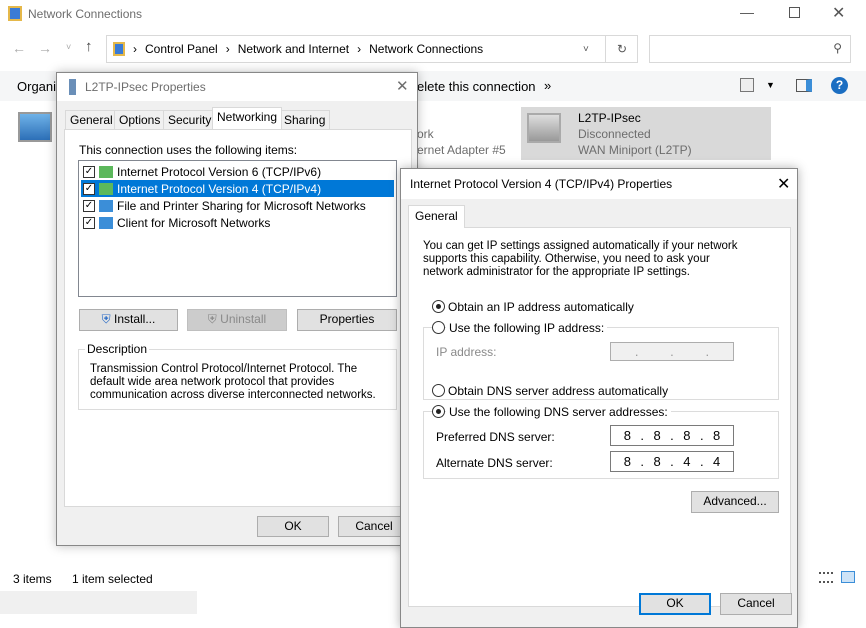 The image size is (866, 628). Describe the element at coordinates (621, 49) in the screenshot. I see `refresh-icon: ↻` at that location.